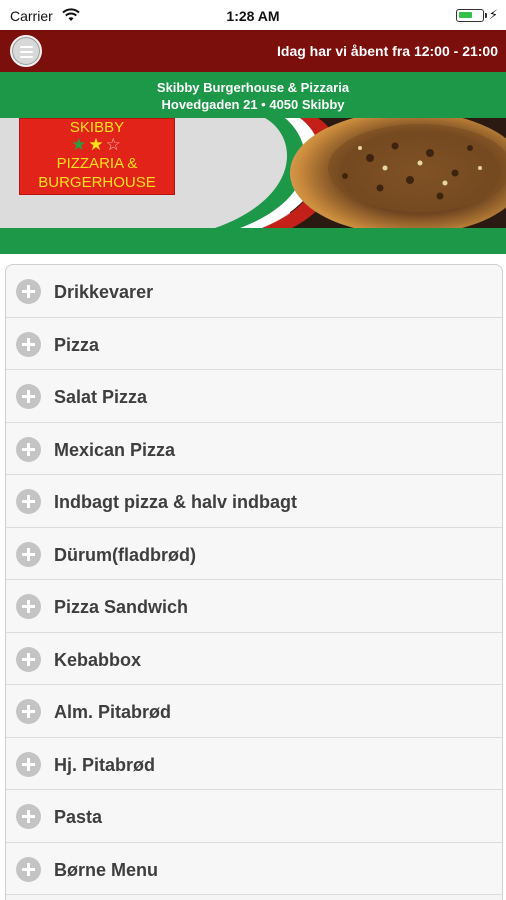 The height and width of the screenshot is (900, 506). What do you see at coordinates (175, 502) in the screenshot?
I see `menu-category-label: Indbagt pizza & halv indbagt` at bounding box center [175, 502].